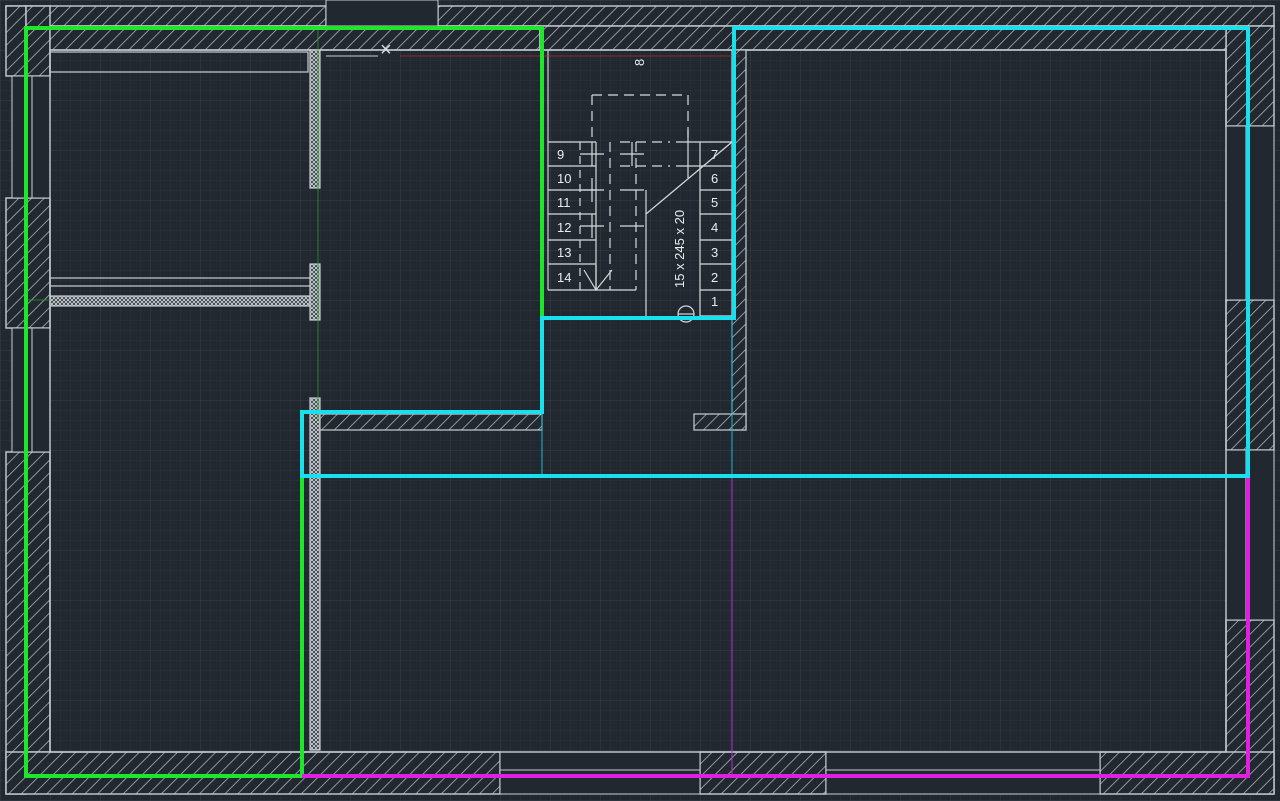 This screenshot has width=1280, height=801. Describe the element at coordinates (714, 154) in the screenshot. I see `stair-step-label: 7` at that location.